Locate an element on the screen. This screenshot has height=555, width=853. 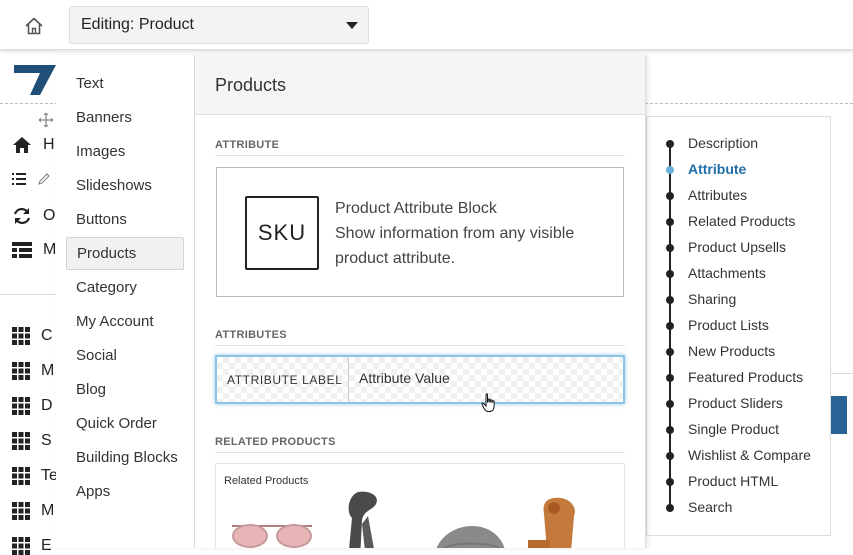
left-item-home: H is located at coordinates (33, 145).